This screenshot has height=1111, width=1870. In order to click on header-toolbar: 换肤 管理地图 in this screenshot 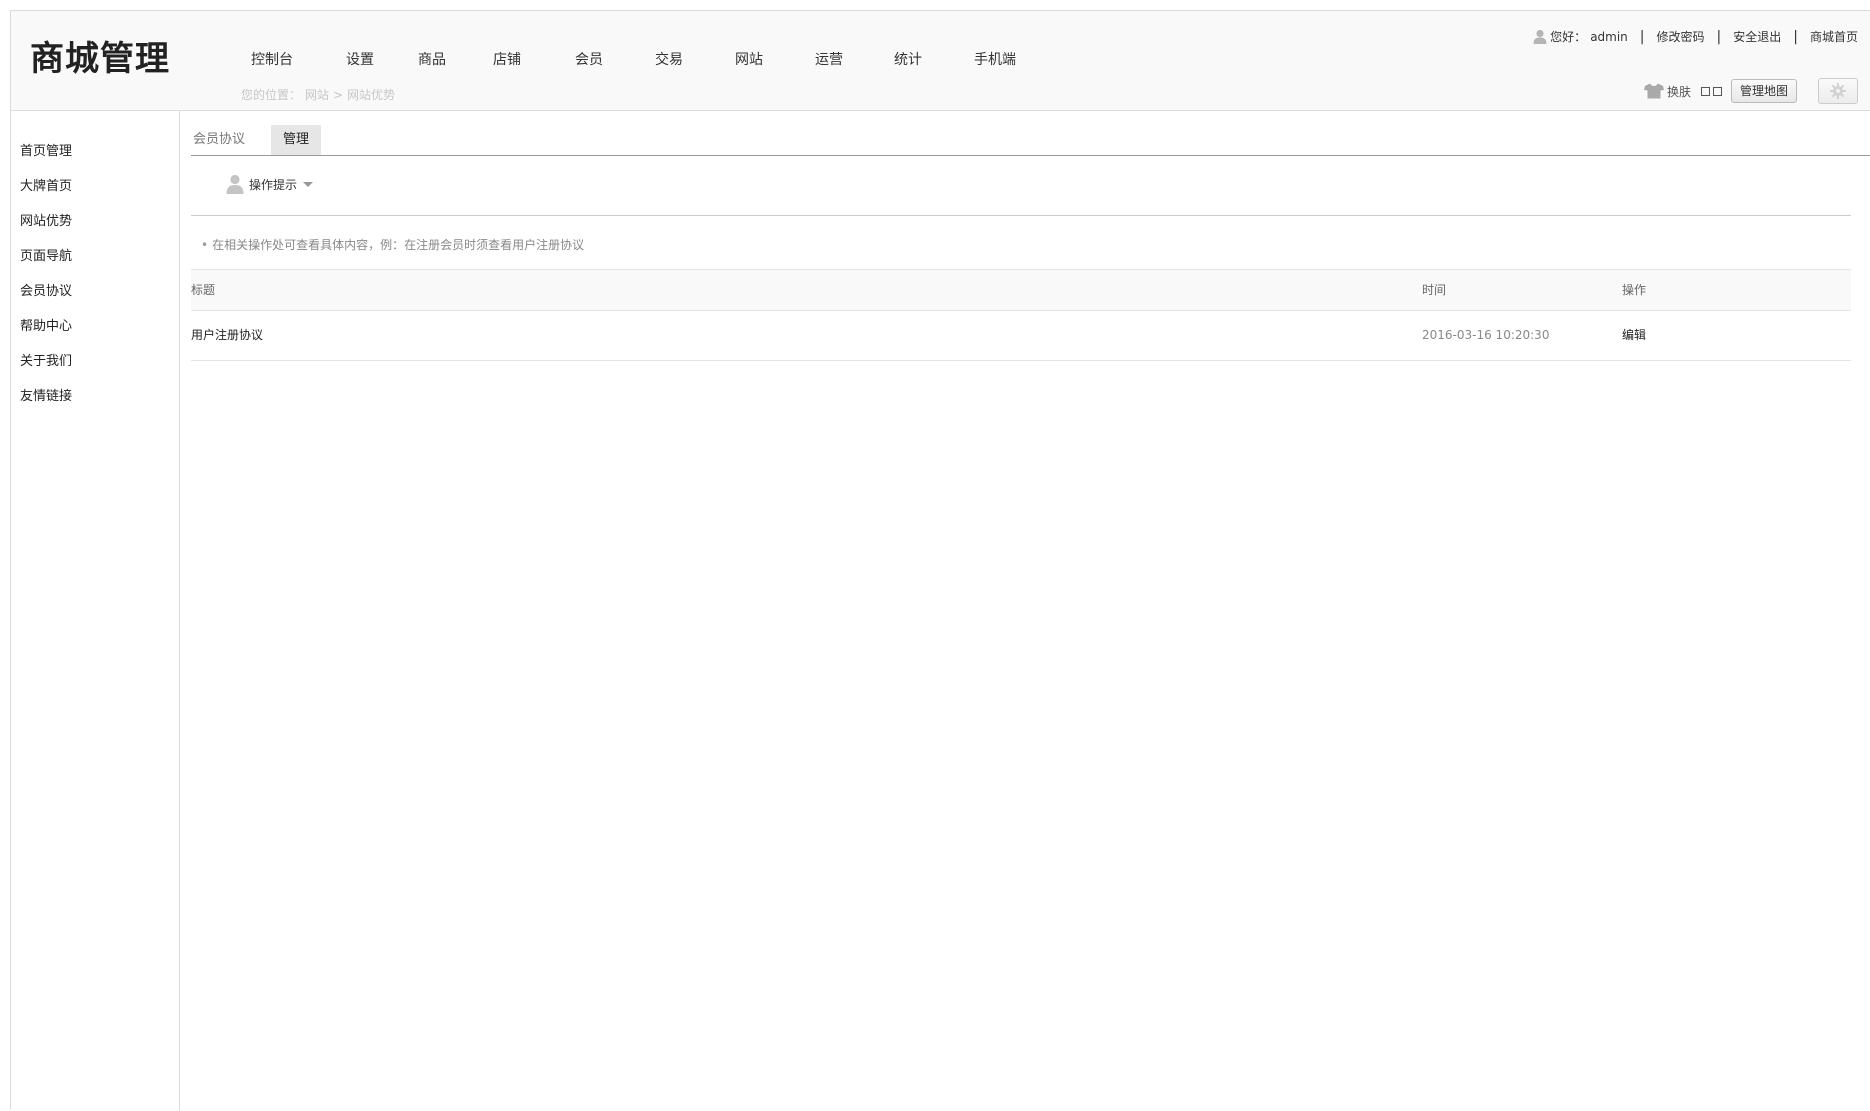, I will do `click(1750, 91)`.